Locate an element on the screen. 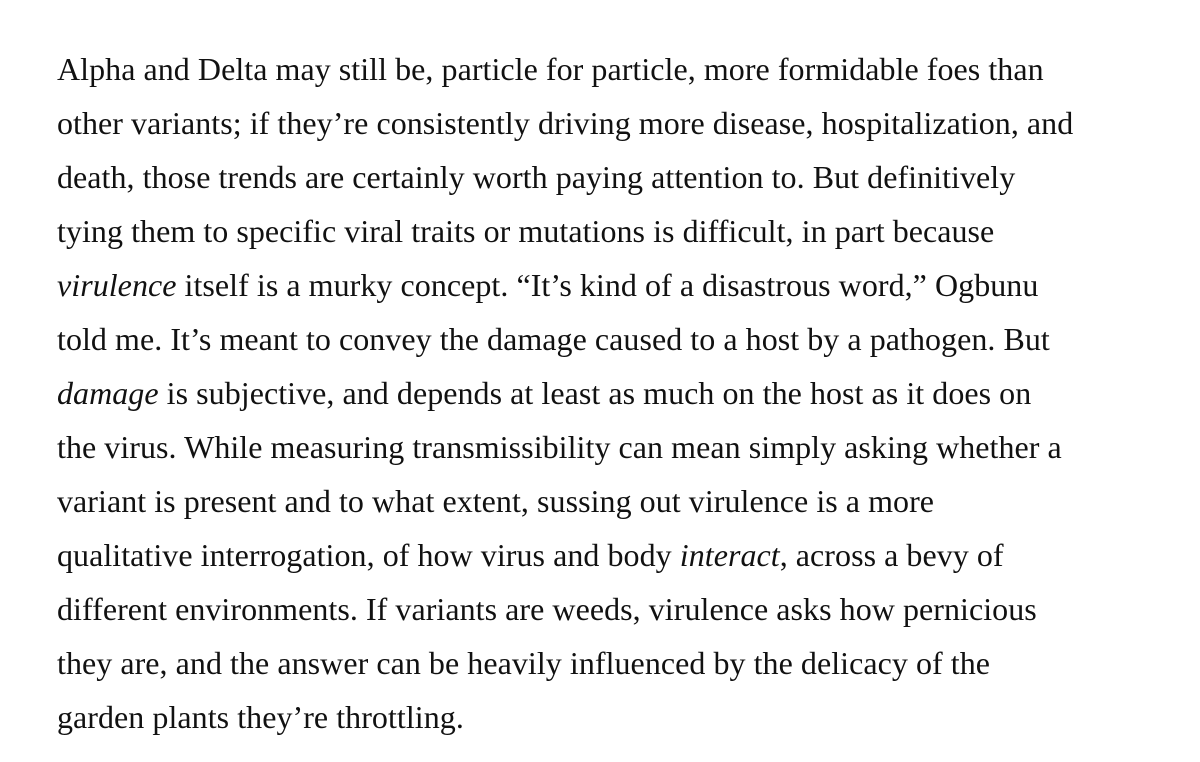  emphasized-text: virulence is located at coordinates (117, 285).